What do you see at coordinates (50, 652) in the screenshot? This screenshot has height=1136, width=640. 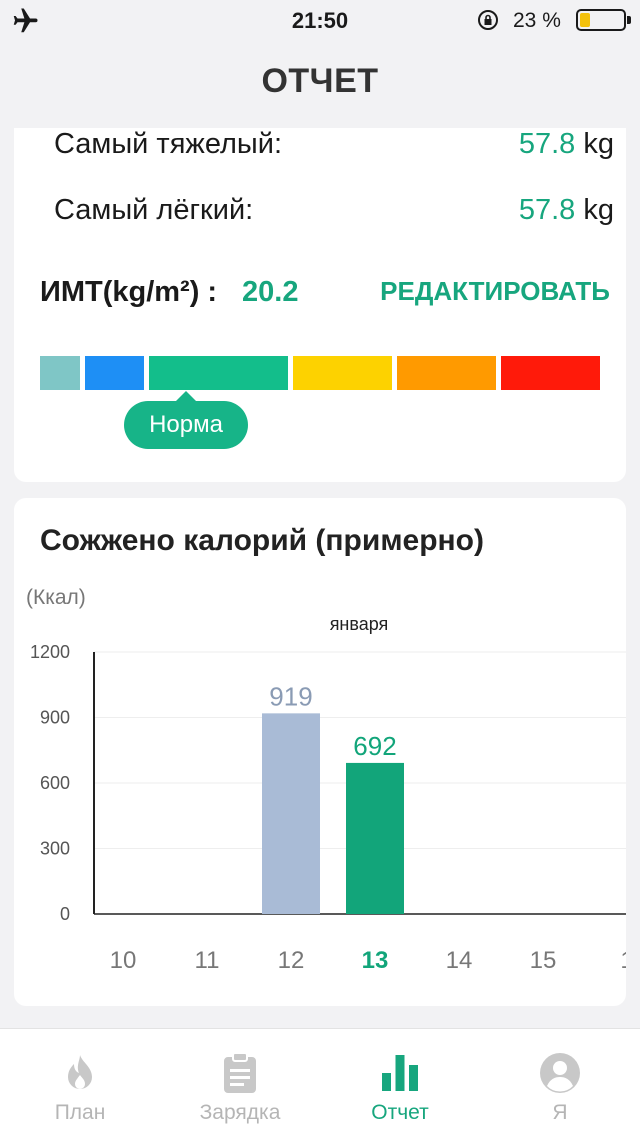 I see `y-tick-label: 1200` at bounding box center [50, 652].